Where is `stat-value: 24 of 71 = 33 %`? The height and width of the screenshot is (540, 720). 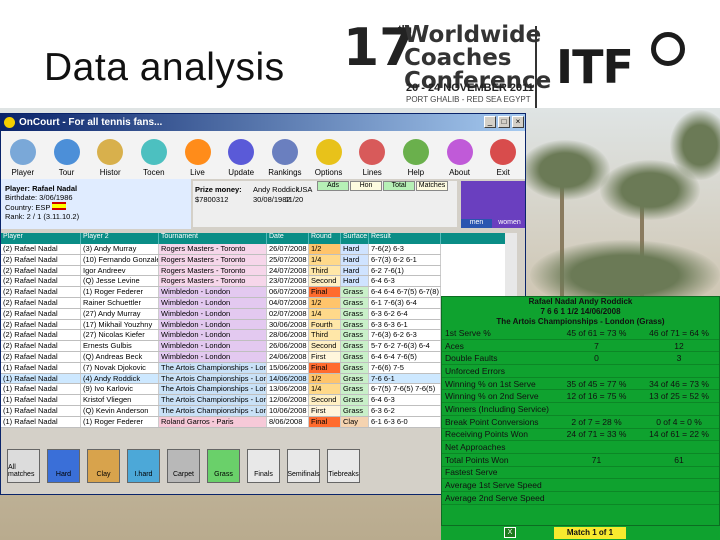 stat-value: 24 of 71 = 33 % is located at coordinates (596, 434).